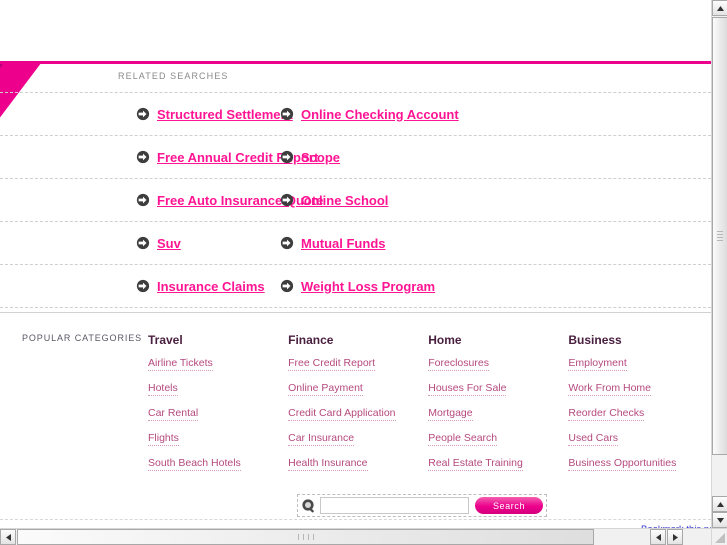 This screenshot has height=545, width=727. Describe the element at coordinates (325, 389) in the screenshot. I see `category-link: Online Payment` at that location.